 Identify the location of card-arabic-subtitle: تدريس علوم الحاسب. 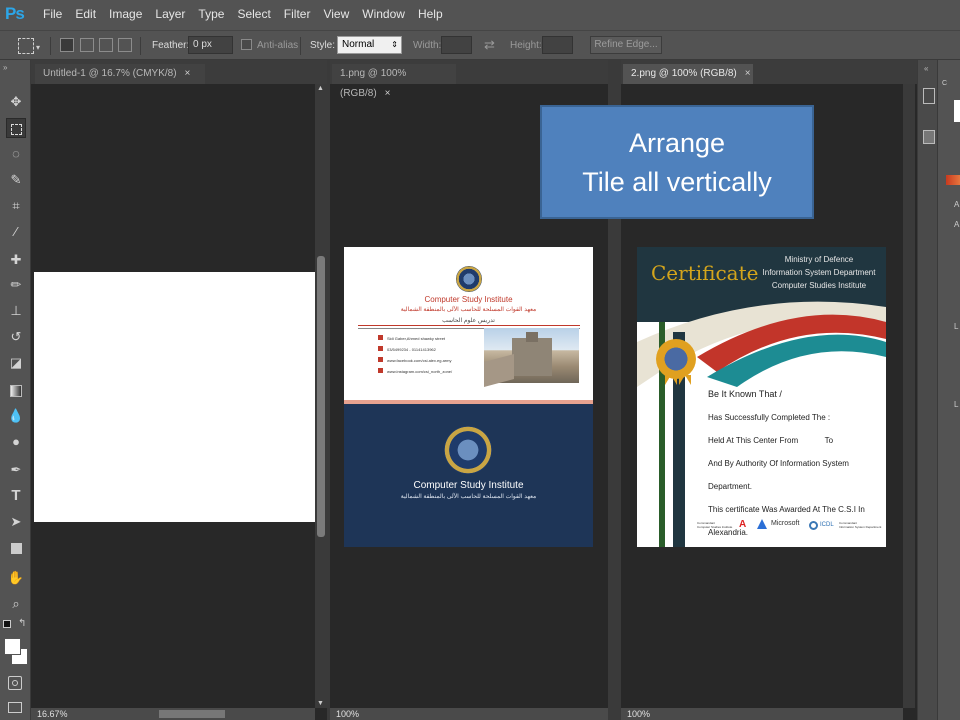
(468, 321).